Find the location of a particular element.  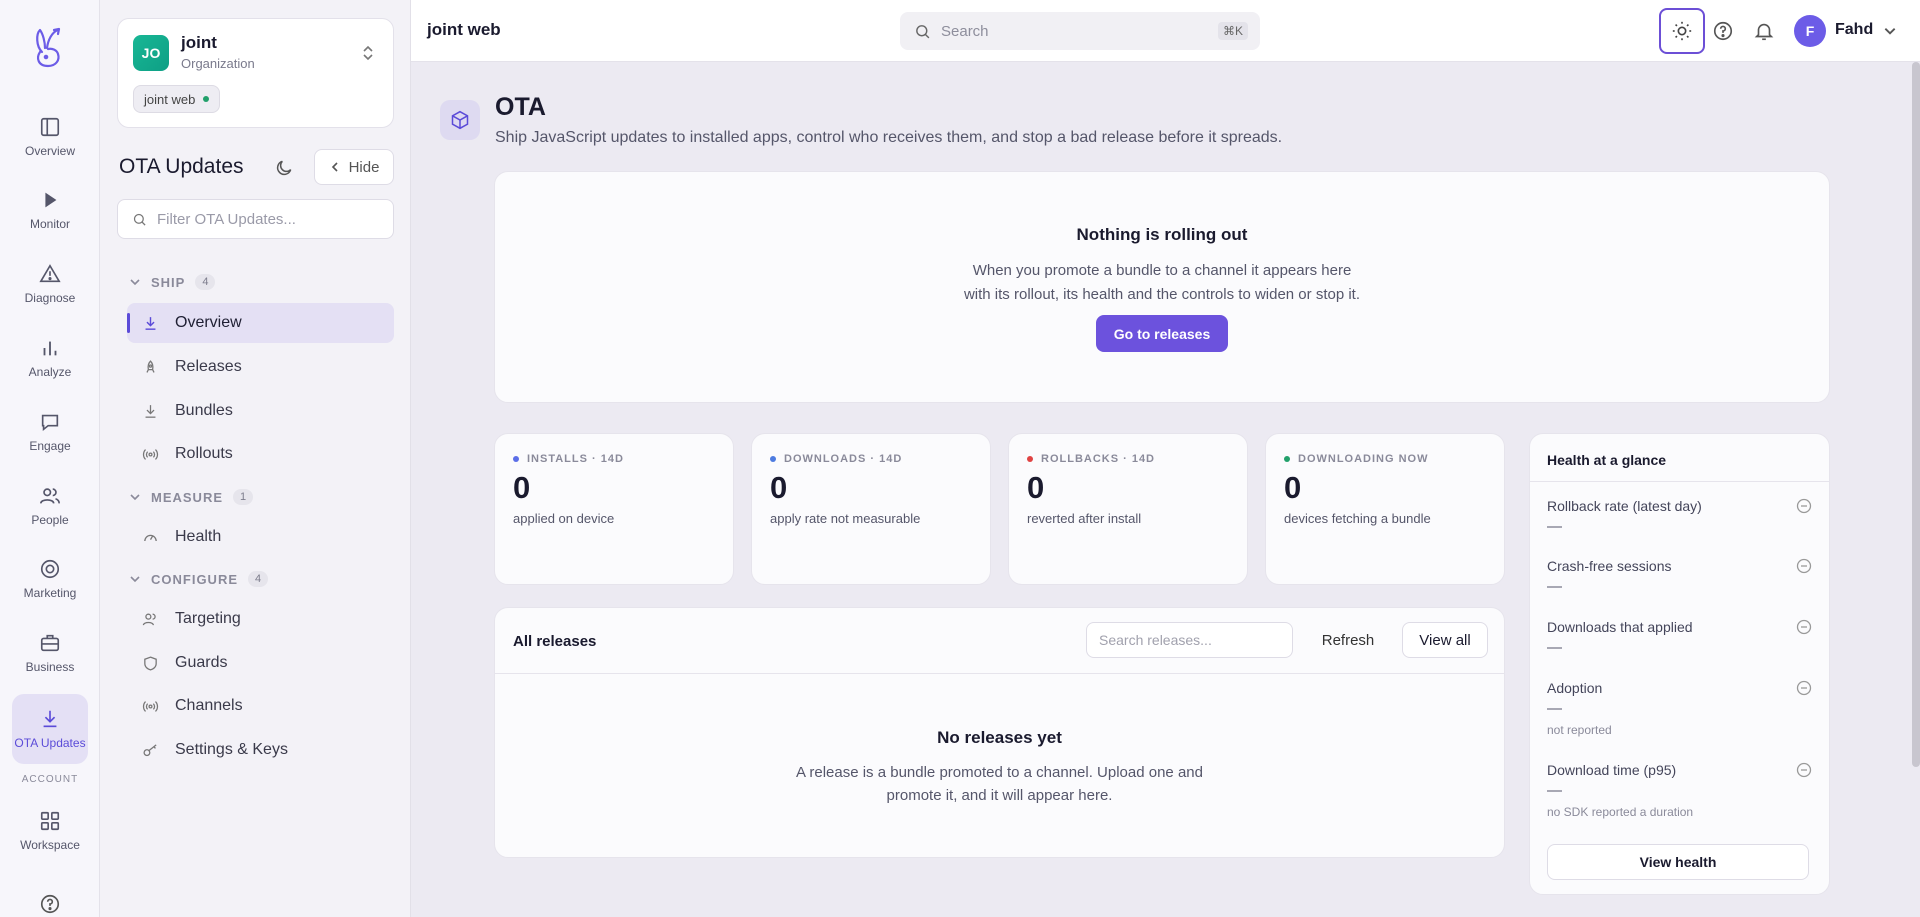

health-metric-note: no SDK reported a duration is located at coordinates (1620, 812).